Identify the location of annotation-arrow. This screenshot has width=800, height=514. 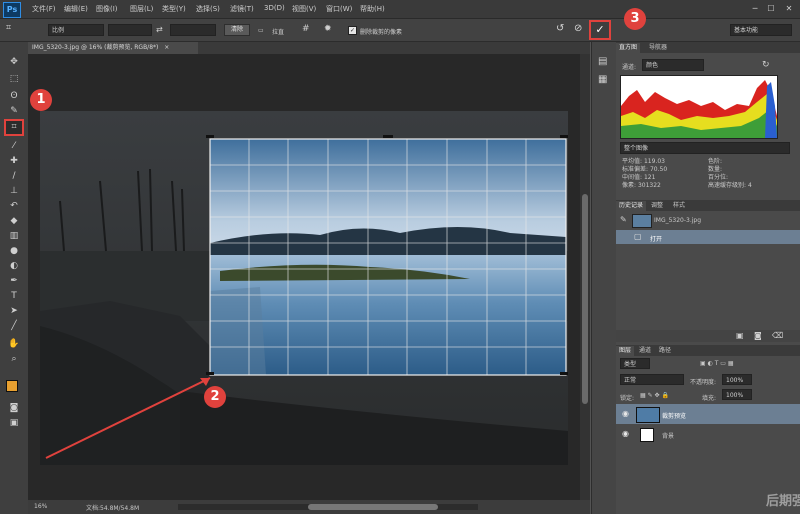
(128, 418).